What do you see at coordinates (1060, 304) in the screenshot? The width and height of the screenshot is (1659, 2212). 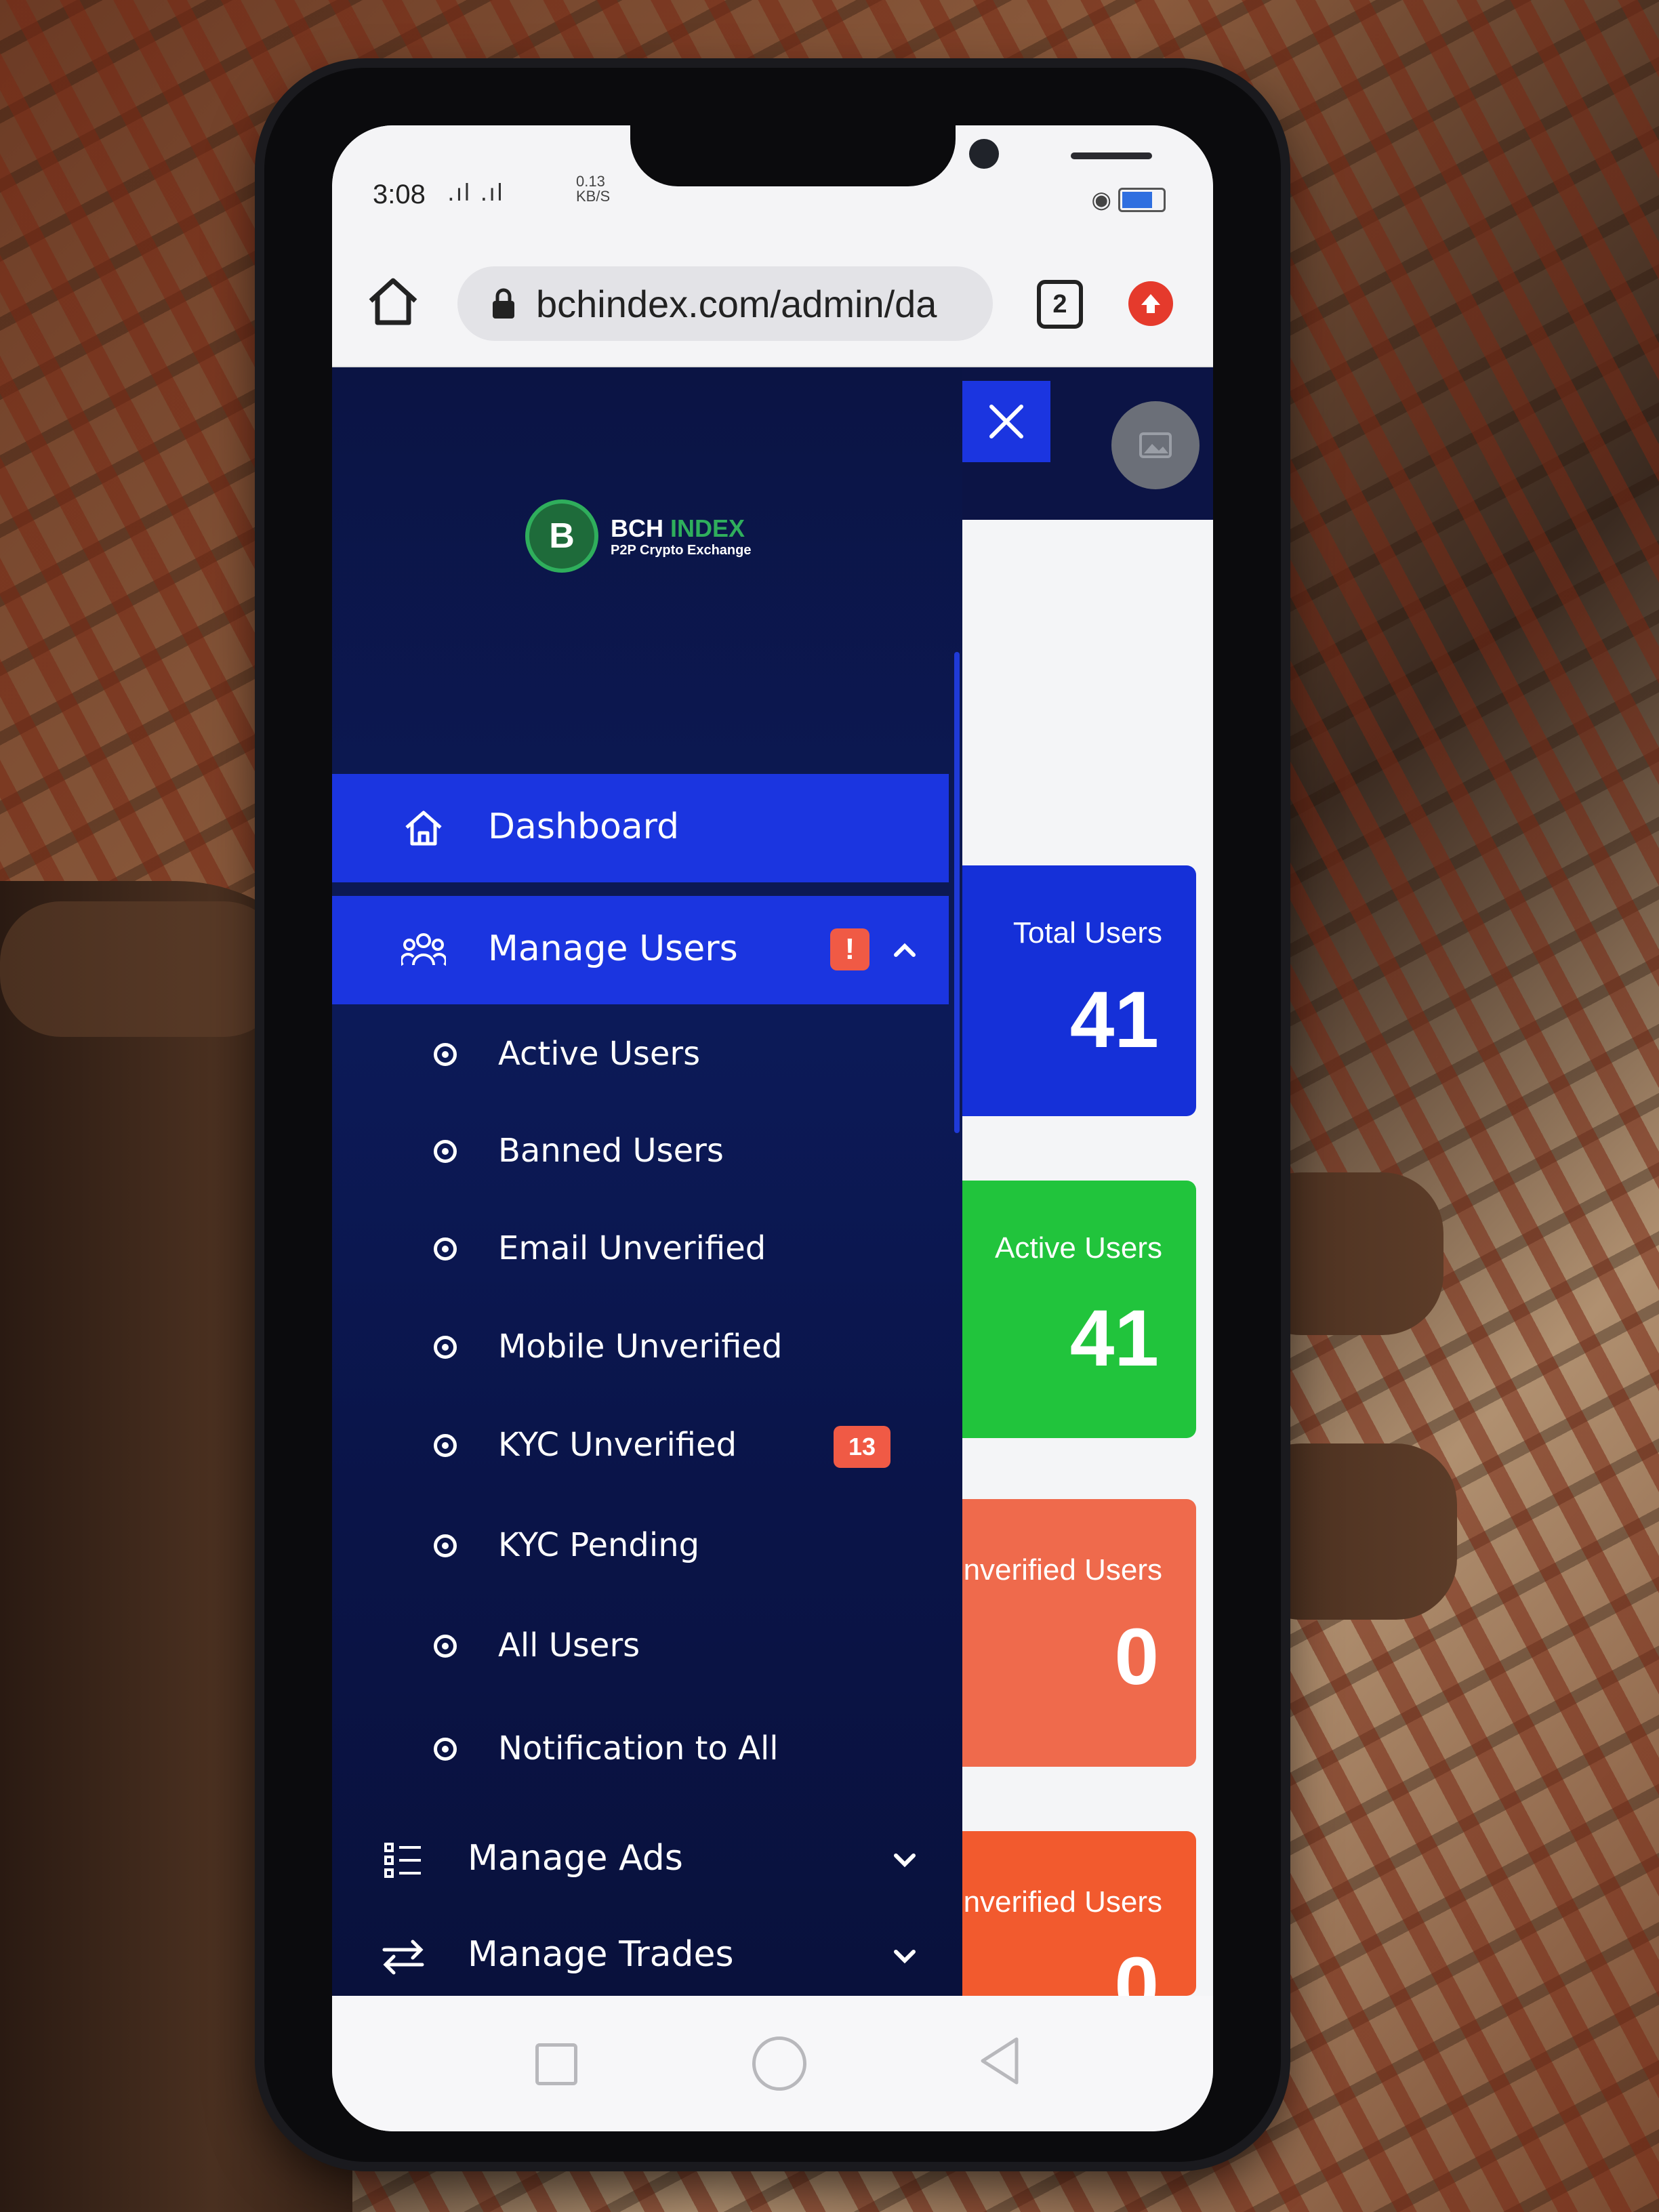 I see `tabs-button: 2` at bounding box center [1060, 304].